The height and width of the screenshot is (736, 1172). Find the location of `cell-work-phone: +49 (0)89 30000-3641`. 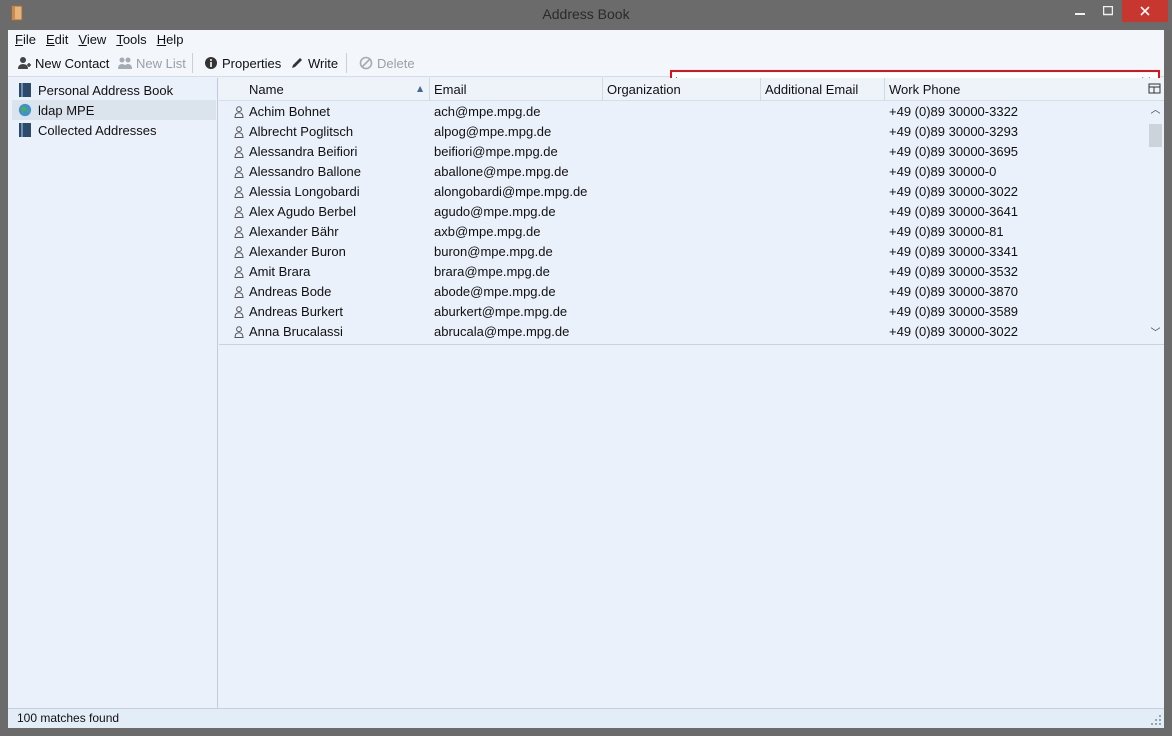

cell-work-phone: +49 (0)89 30000-3641 is located at coordinates (954, 211).